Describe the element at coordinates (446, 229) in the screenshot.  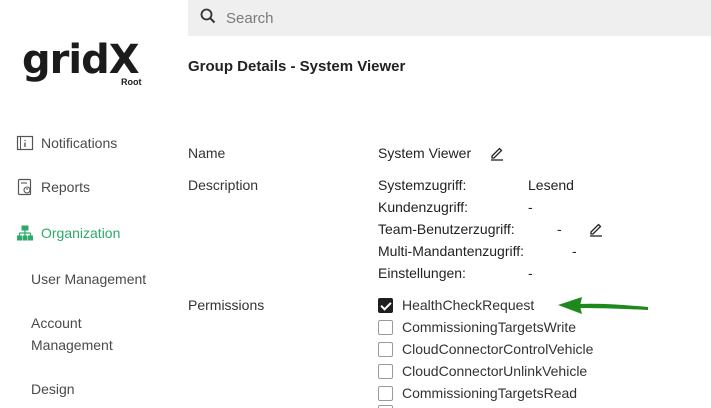
I see `description-key: Team-Benutzerzugriff:` at that location.